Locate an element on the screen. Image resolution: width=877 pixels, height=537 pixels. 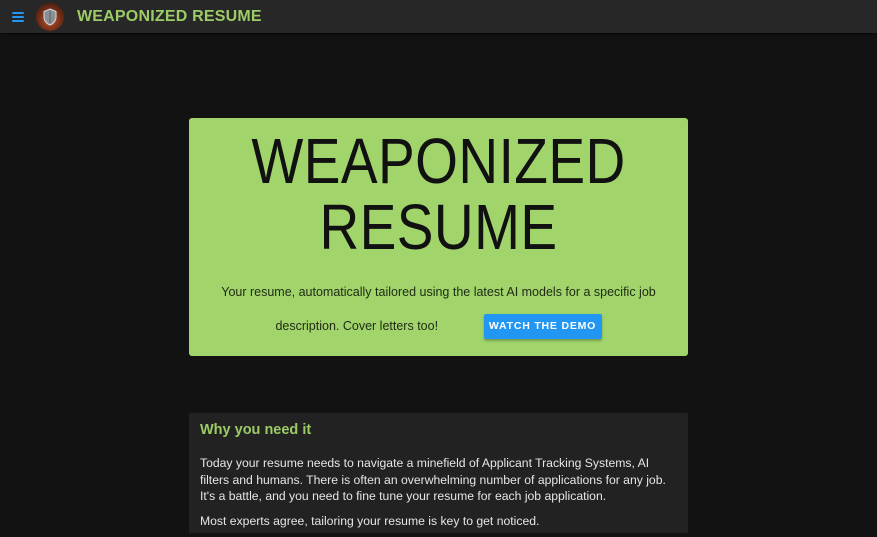
card-title: Why you need it is located at coordinates (256, 430).